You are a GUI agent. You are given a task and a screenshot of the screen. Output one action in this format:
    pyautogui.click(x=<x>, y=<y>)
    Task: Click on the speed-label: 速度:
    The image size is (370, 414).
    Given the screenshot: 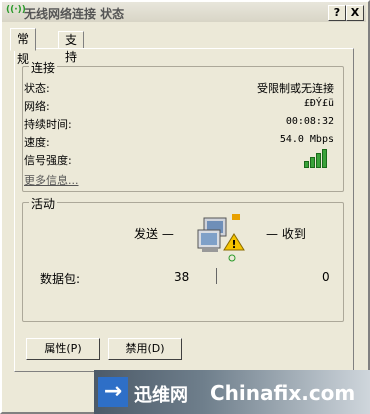 What is the action you would take?
    pyautogui.click(x=37, y=142)
    